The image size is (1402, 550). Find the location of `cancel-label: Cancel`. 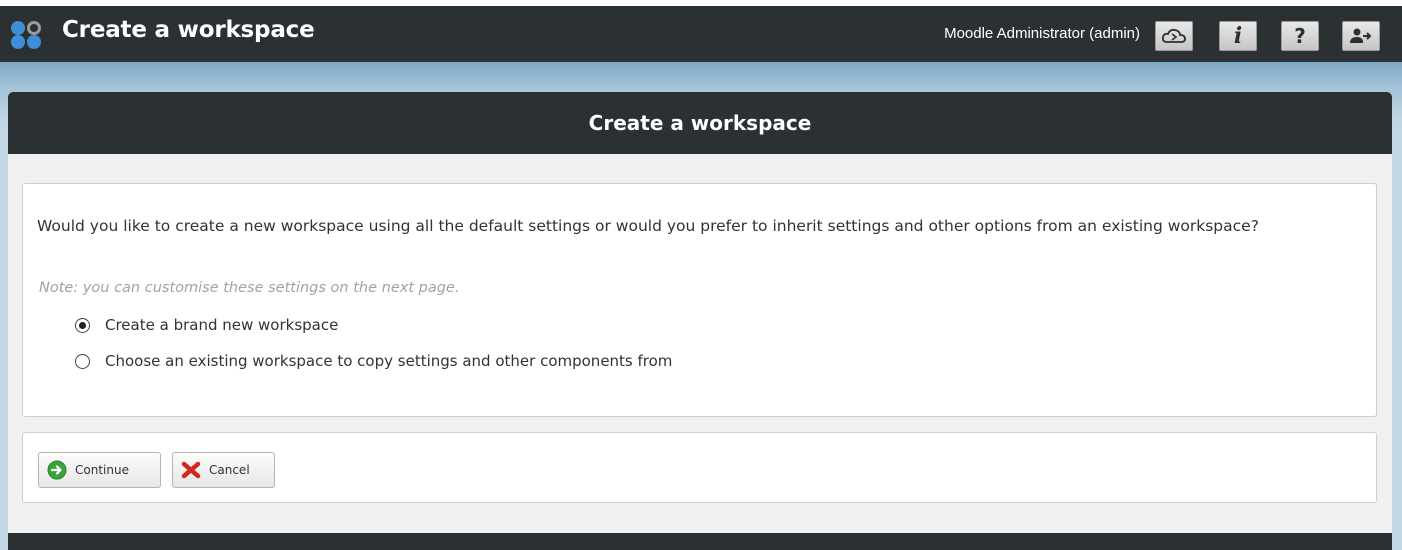

cancel-label: Cancel is located at coordinates (229, 470).